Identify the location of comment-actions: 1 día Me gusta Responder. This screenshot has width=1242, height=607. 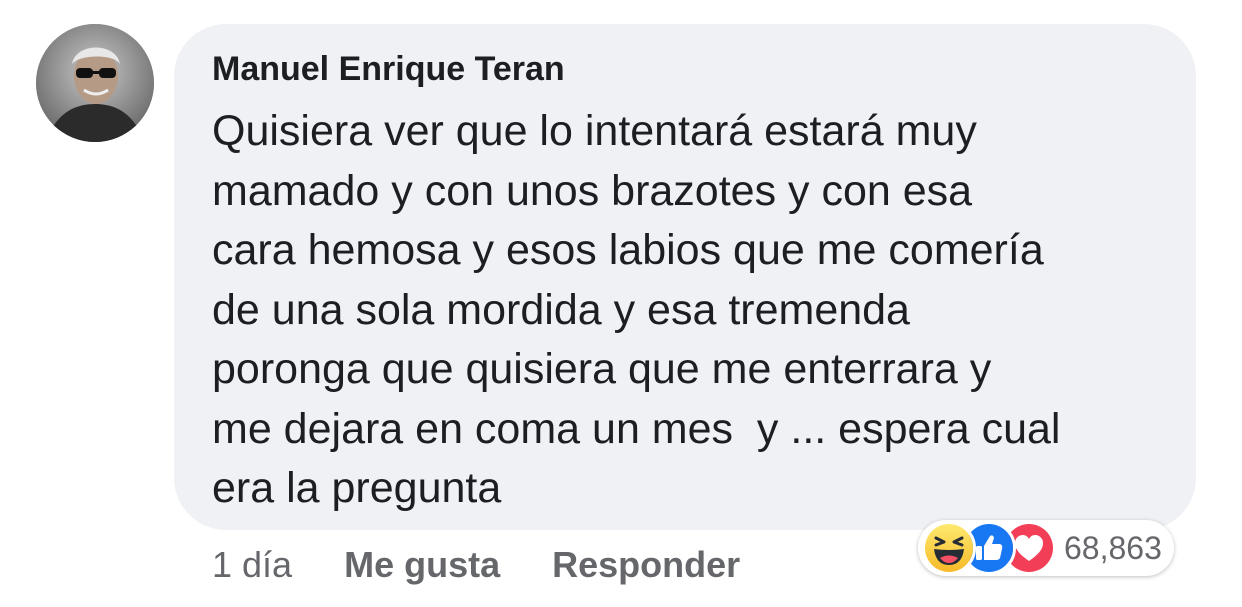
(502, 565).